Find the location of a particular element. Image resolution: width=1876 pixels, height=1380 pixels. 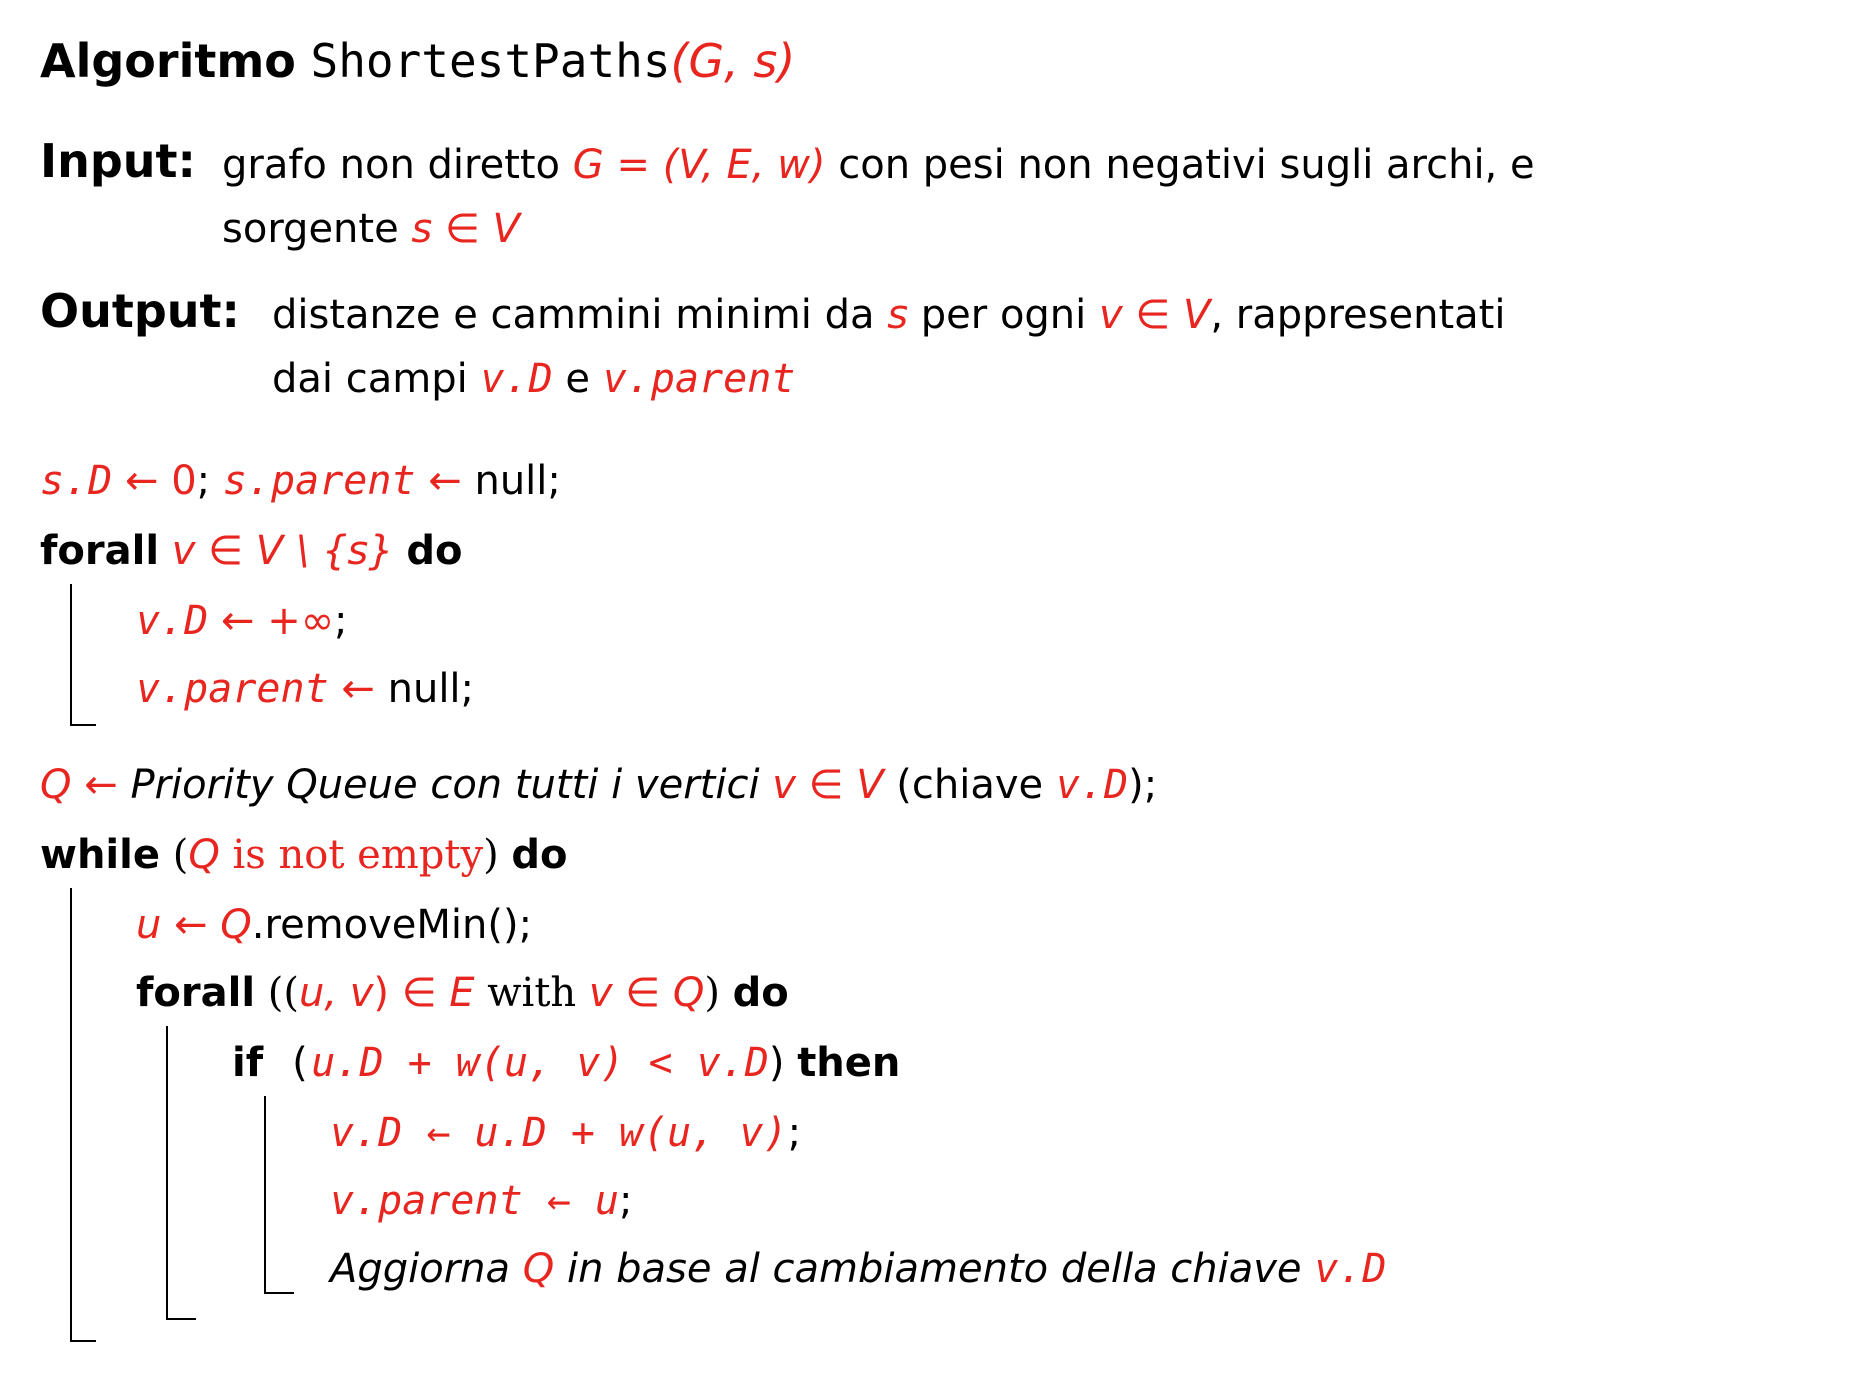

input-label: Input: is located at coordinates (118, 161).